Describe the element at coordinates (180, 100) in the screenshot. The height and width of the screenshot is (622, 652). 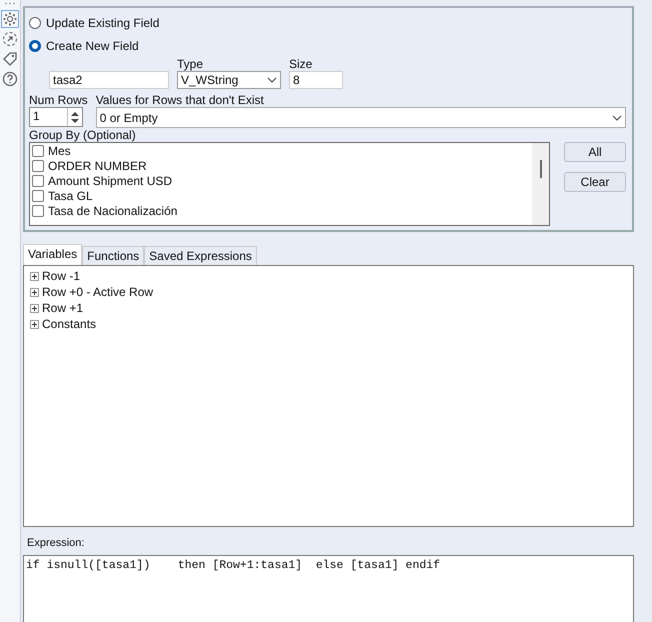
I see `missing-values-label: Values for Rows that don't Exist` at that location.